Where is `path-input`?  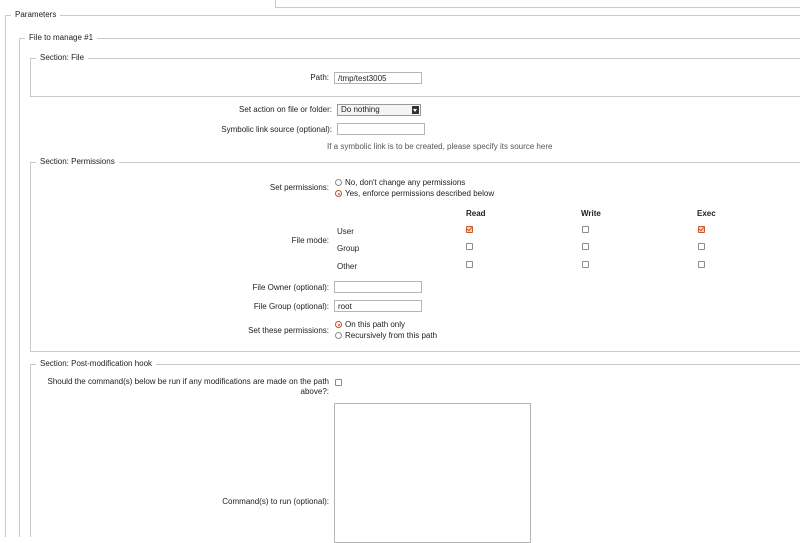 path-input is located at coordinates (378, 78).